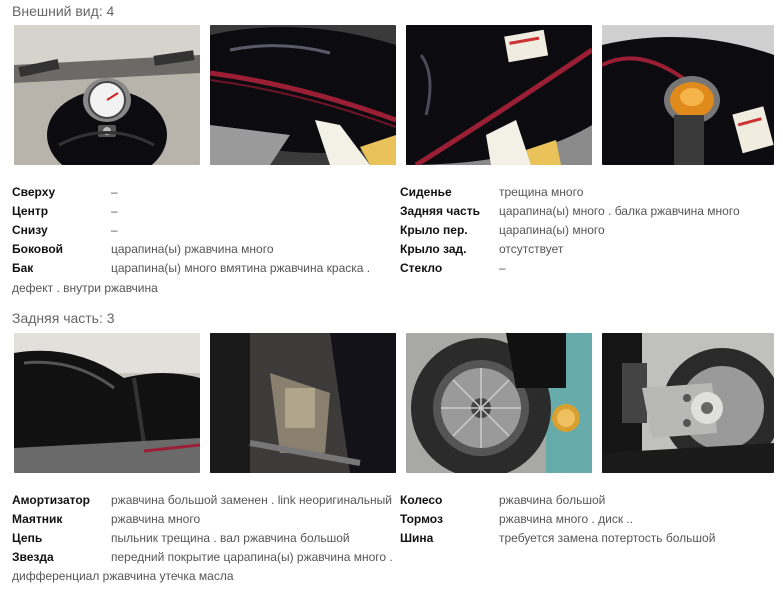  I want to click on detail-value: отсутствует, so click(531, 249).